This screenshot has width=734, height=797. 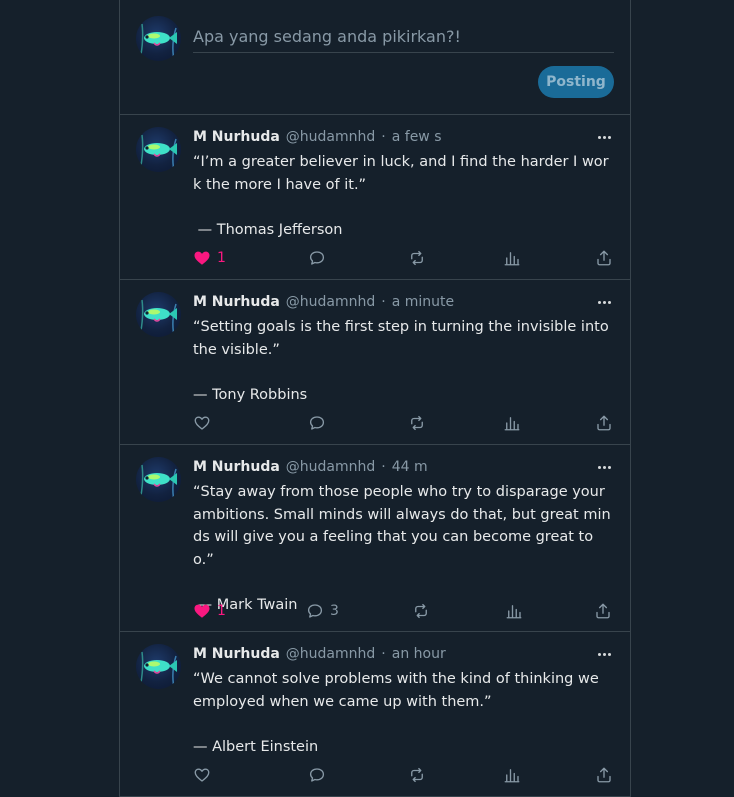 I want to click on tweet-header: M Nurhuda @hudamnhd · a few s, so click(x=317, y=137).